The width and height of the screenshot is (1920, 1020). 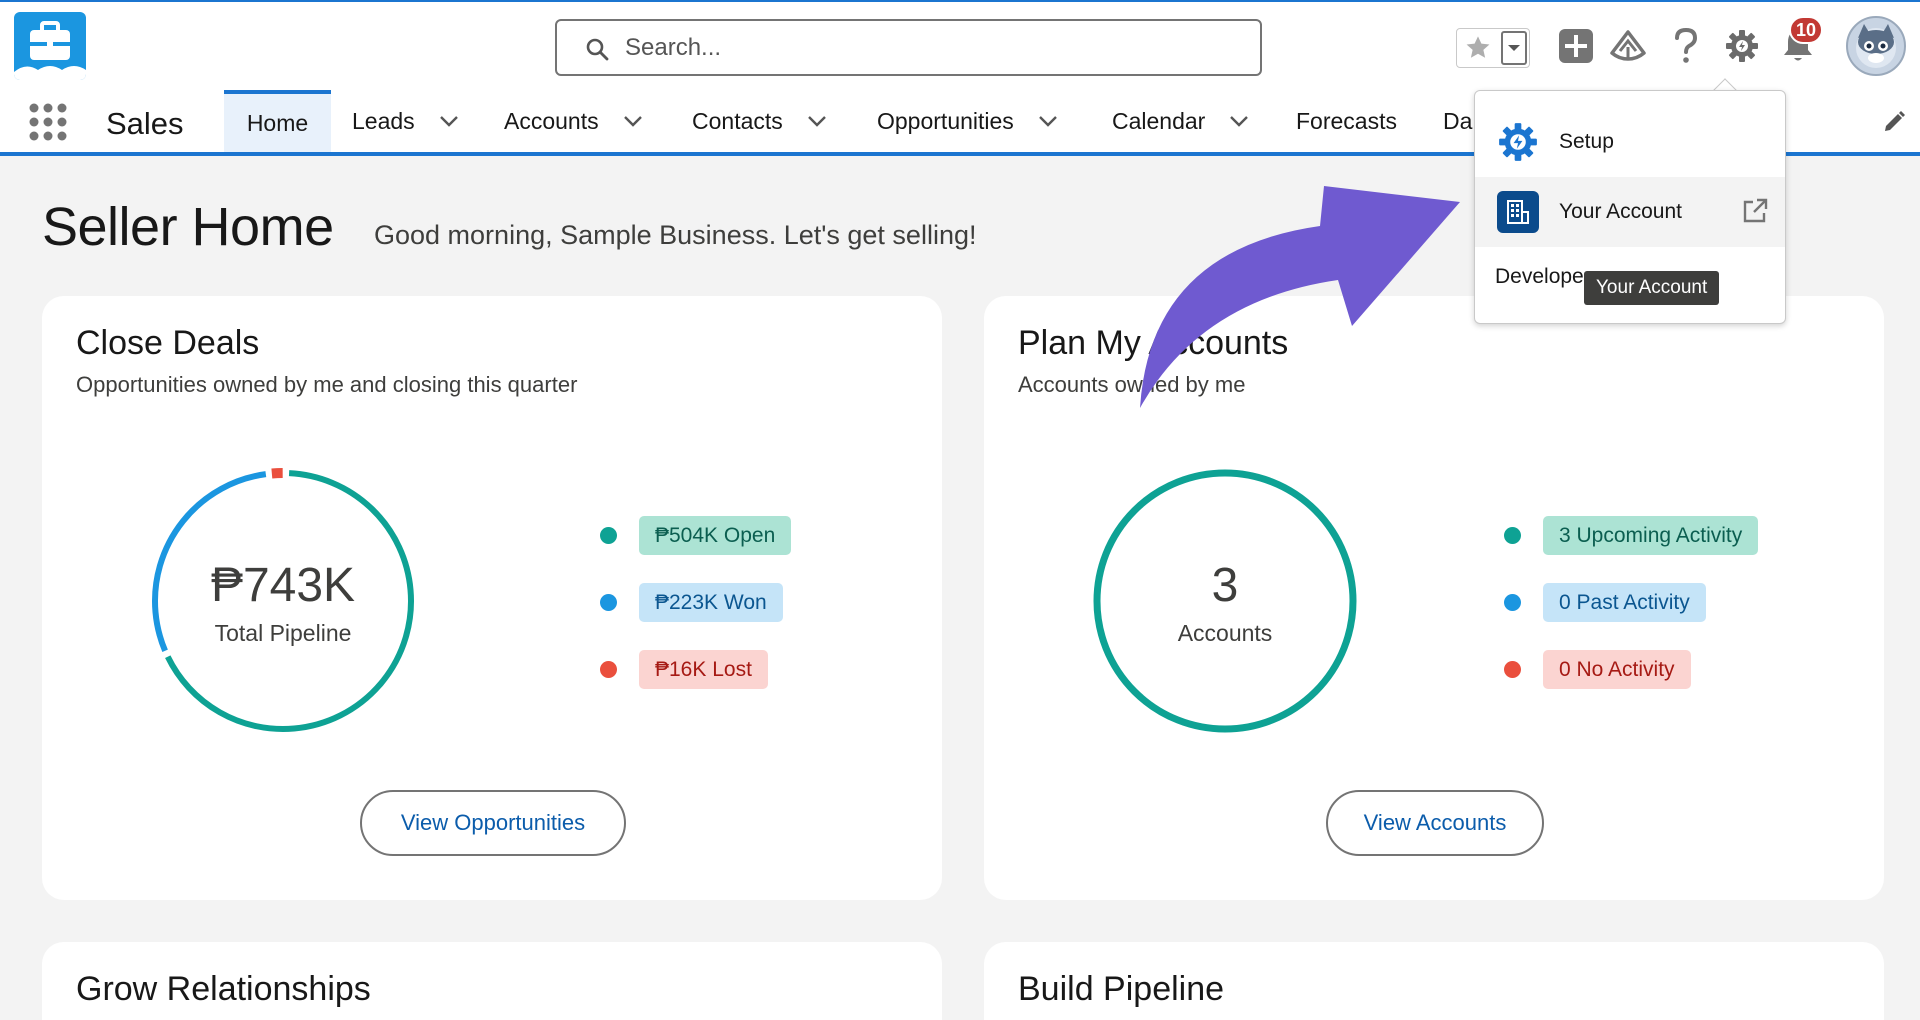 What do you see at coordinates (1225, 633) in the screenshot?
I see `accounts-label: Accounts` at bounding box center [1225, 633].